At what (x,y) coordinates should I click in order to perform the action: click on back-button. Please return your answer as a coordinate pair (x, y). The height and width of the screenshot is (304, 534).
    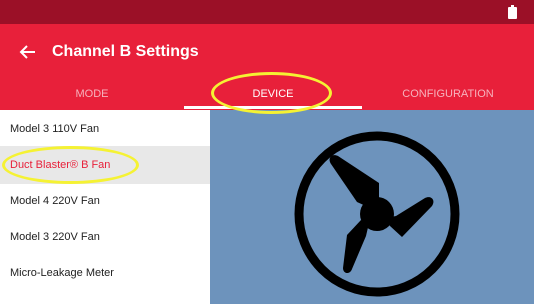
    Looking at the image, I should click on (32, 52).